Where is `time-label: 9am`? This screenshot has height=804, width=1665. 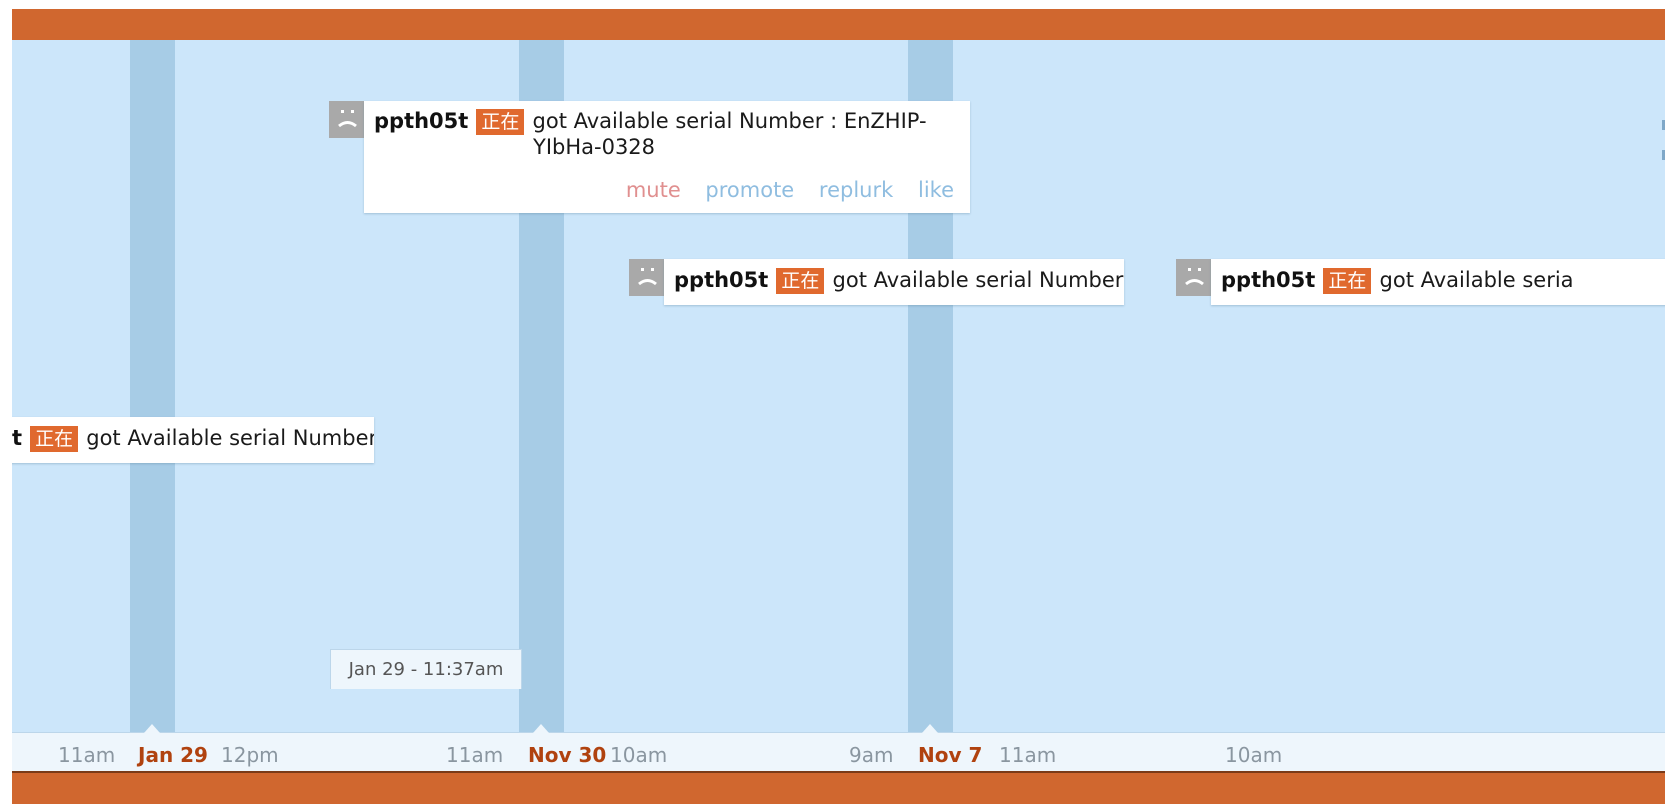
time-label: 9am is located at coordinates (871, 755).